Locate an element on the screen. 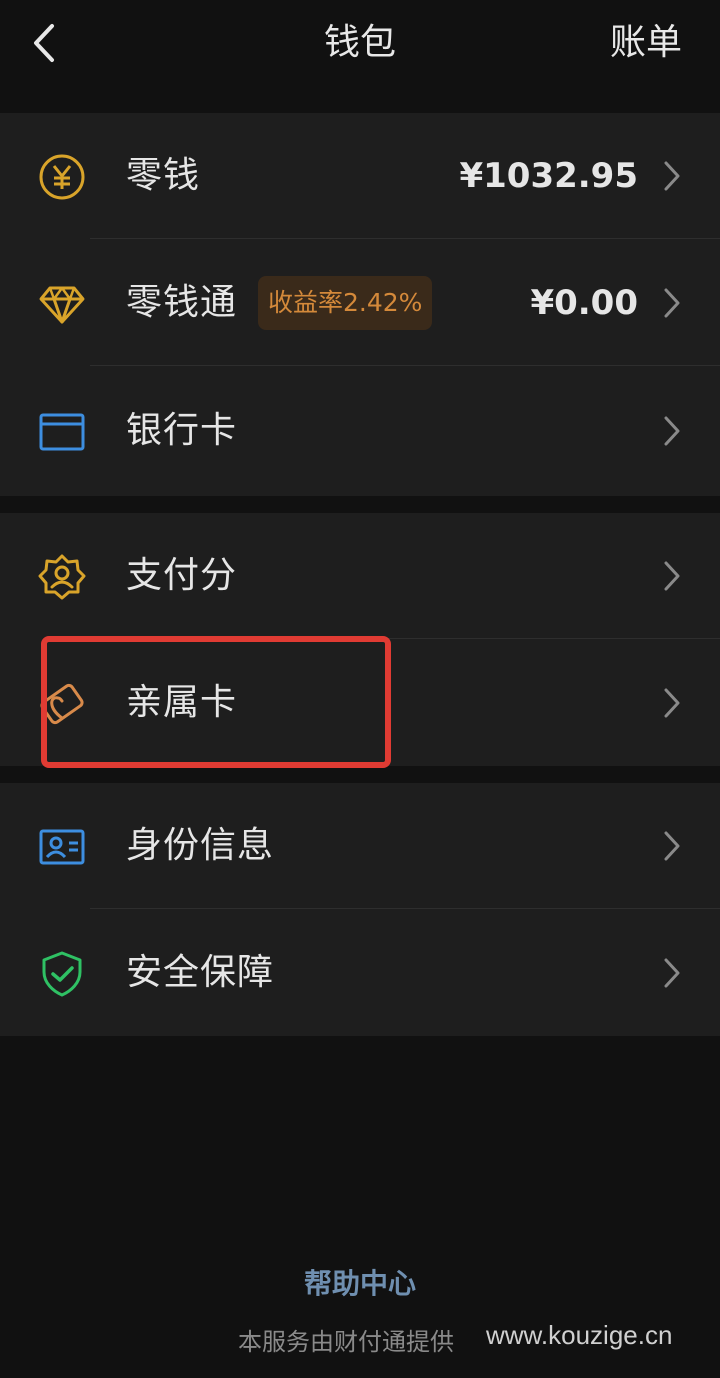 This screenshot has height=1378, width=720. change-balance: ¥1032.95 is located at coordinates (548, 176).